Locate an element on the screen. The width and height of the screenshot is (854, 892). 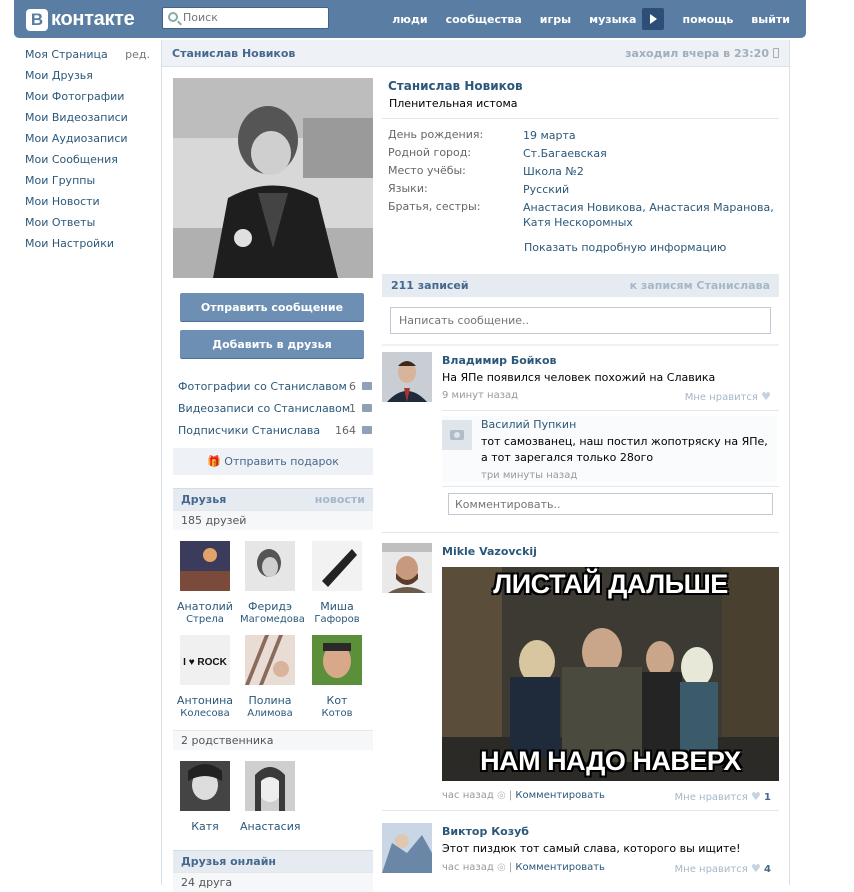
online-friends-header: Друзья онлайн is located at coordinates (273, 861).